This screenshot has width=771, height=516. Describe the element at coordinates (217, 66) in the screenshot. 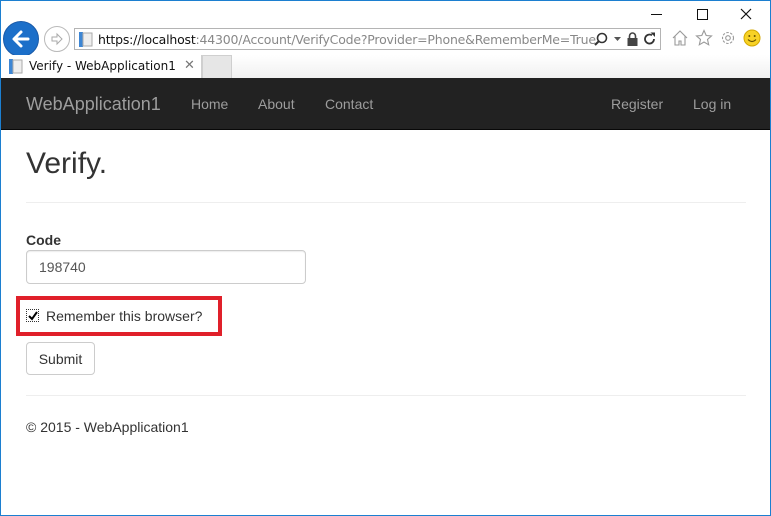

I see `new-tab-button` at that location.